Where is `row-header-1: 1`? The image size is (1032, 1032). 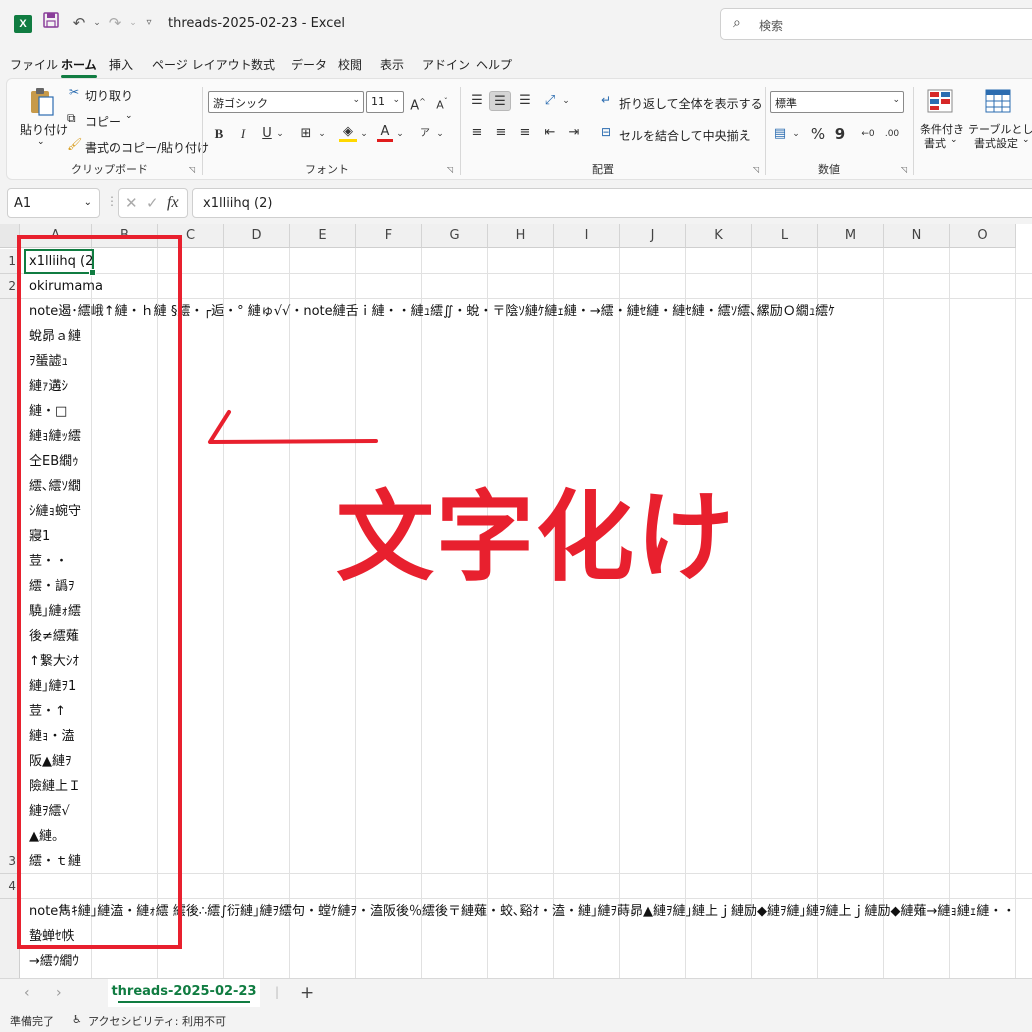
row-header-1: 1 is located at coordinates (10, 261).